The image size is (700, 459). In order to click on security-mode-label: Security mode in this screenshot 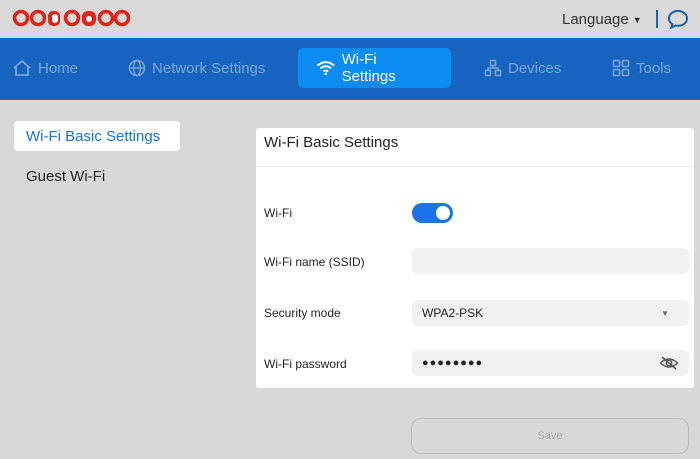, I will do `click(302, 313)`.